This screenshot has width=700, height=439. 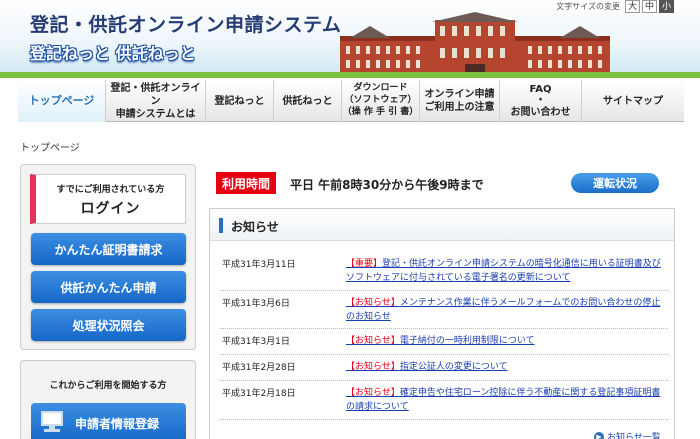 I want to click on news-list-link: ▶ お知らせ一覧, so click(x=627, y=434).